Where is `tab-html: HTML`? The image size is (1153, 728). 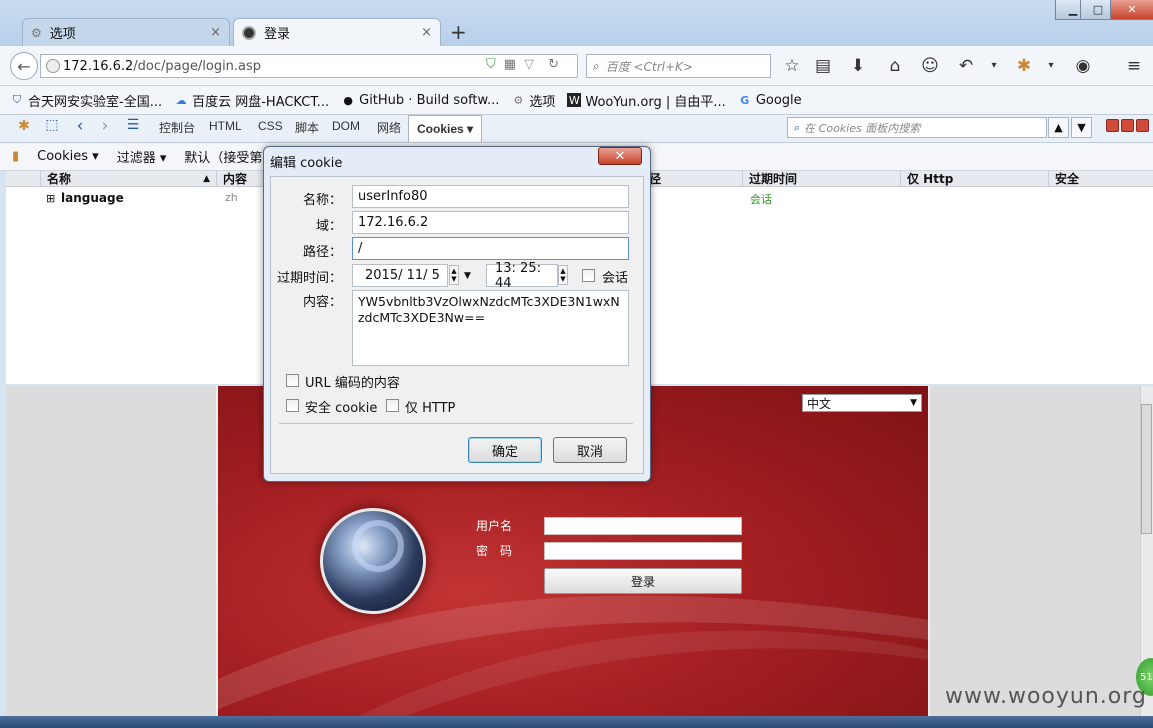 tab-html: HTML is located at coordinates (225, 126).